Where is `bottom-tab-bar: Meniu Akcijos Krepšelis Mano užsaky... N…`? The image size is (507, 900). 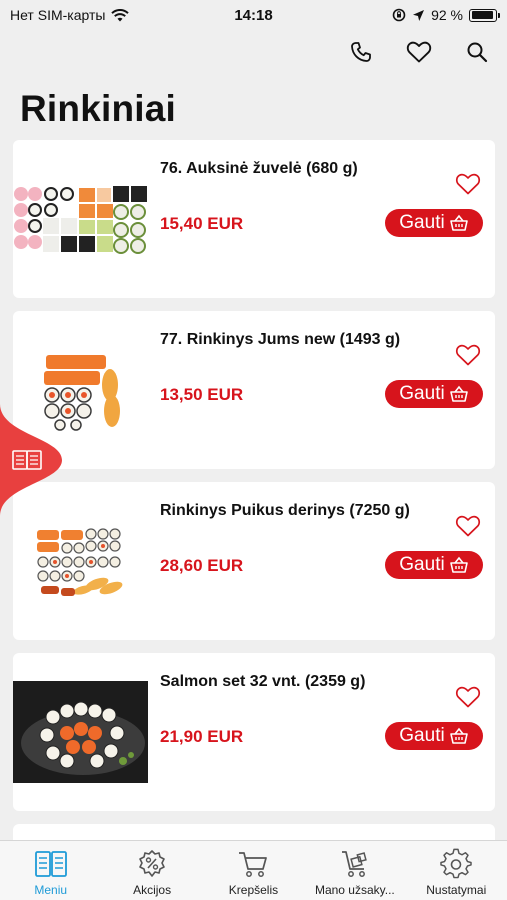
bottom-tab-bar: Meniu Akcijos Krepšelis Mano užsaky... N… is located at coordinates (253, 870).